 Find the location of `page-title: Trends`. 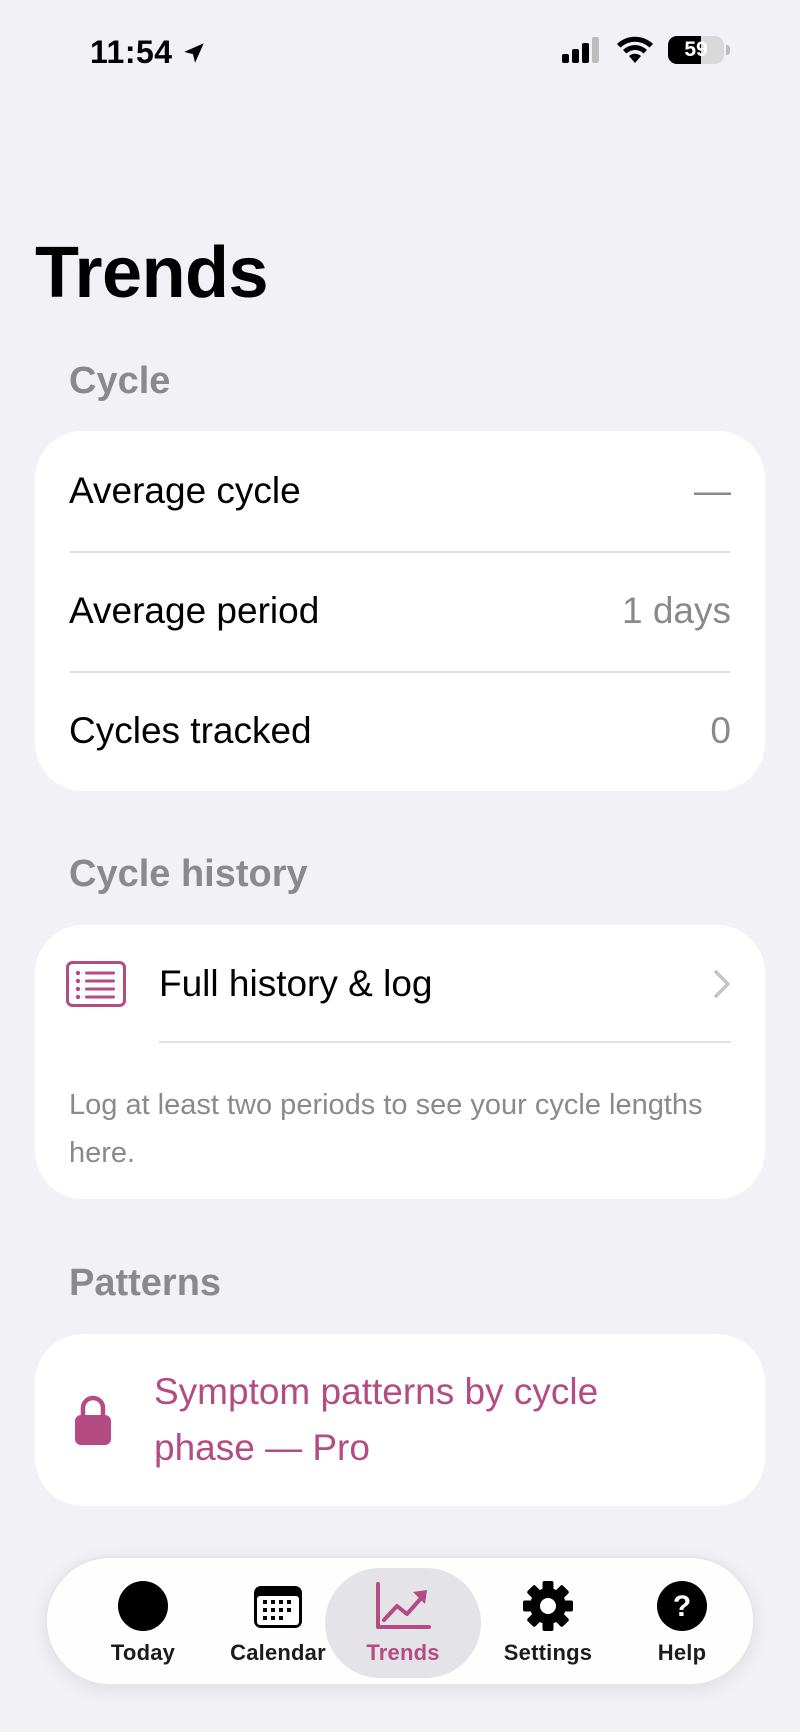

page-title: Trends is located at coordinates (152, 273).